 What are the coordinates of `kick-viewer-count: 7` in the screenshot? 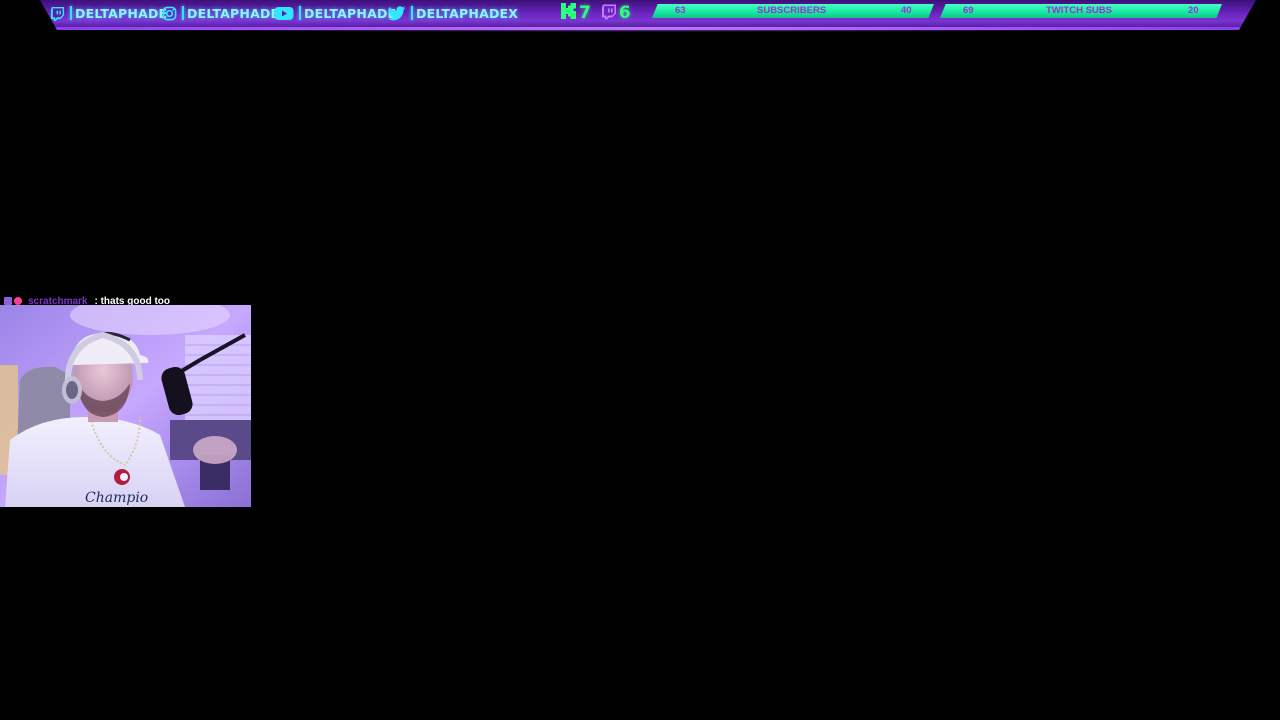 It's located at (585, 13).